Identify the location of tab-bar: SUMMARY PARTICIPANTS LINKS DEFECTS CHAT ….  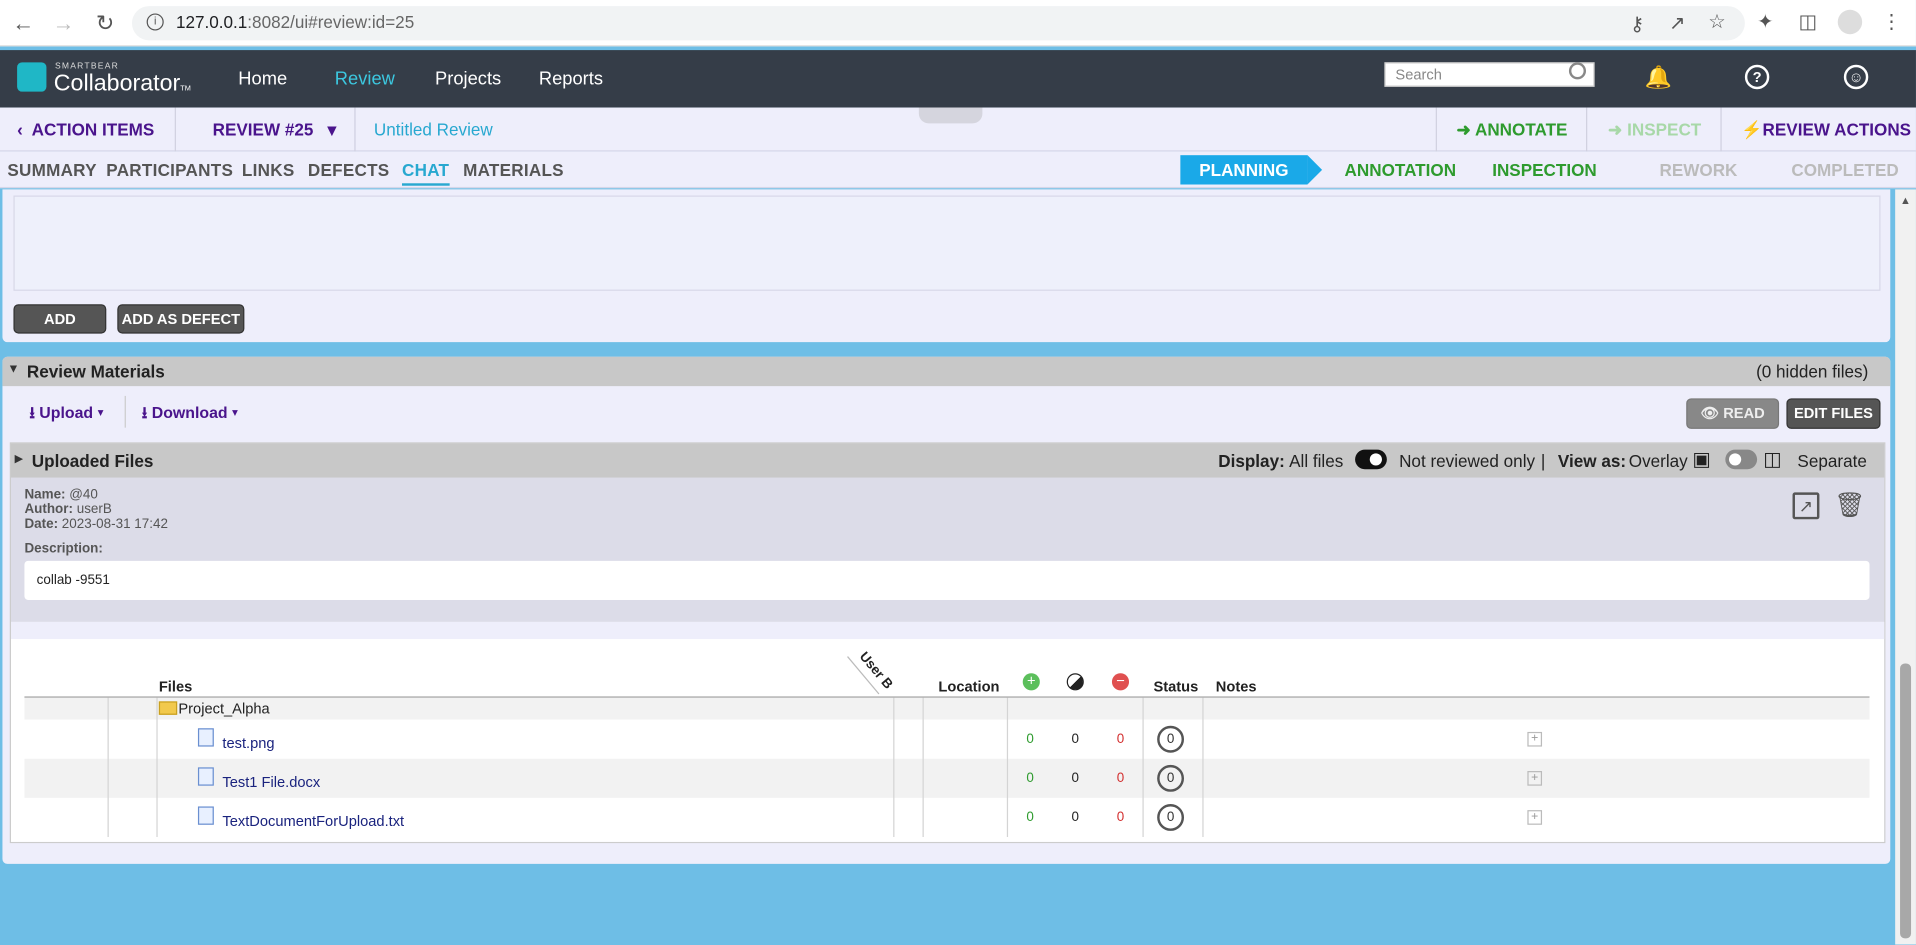
(958, 170).